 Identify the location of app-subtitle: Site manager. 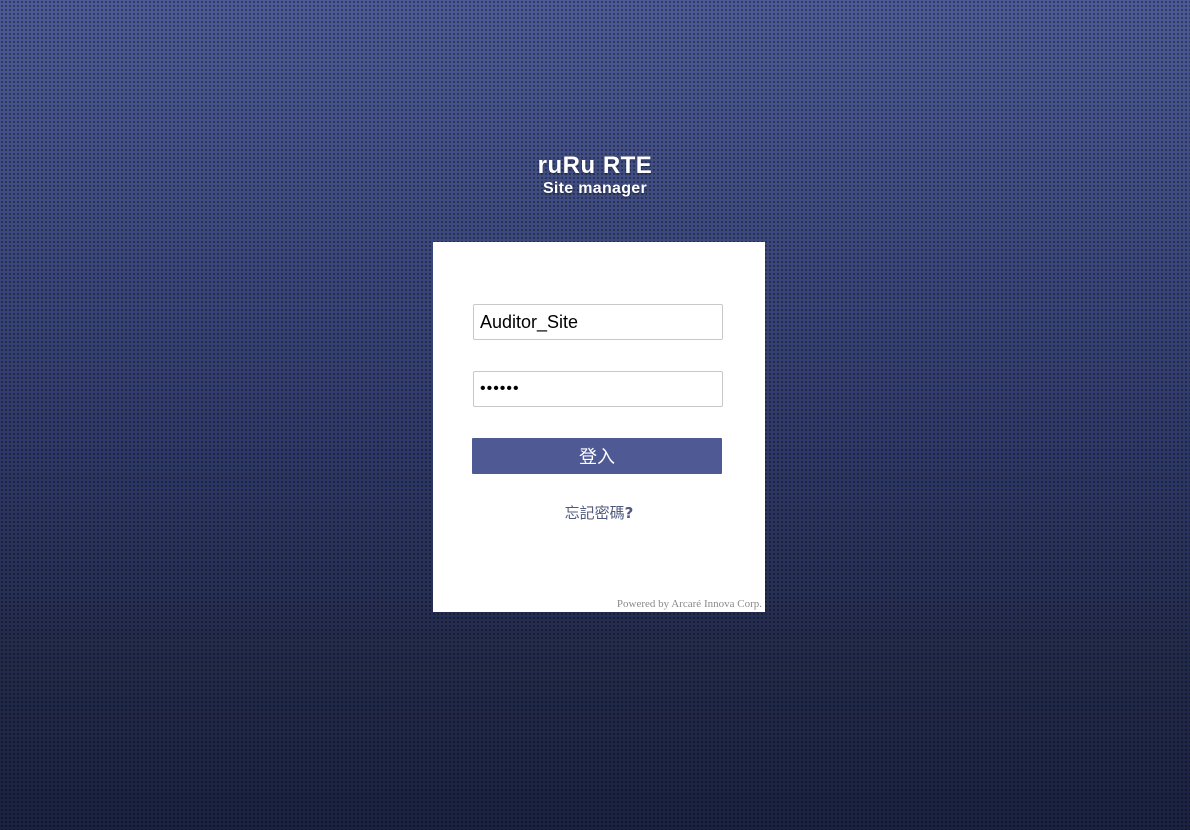
(595, 188).